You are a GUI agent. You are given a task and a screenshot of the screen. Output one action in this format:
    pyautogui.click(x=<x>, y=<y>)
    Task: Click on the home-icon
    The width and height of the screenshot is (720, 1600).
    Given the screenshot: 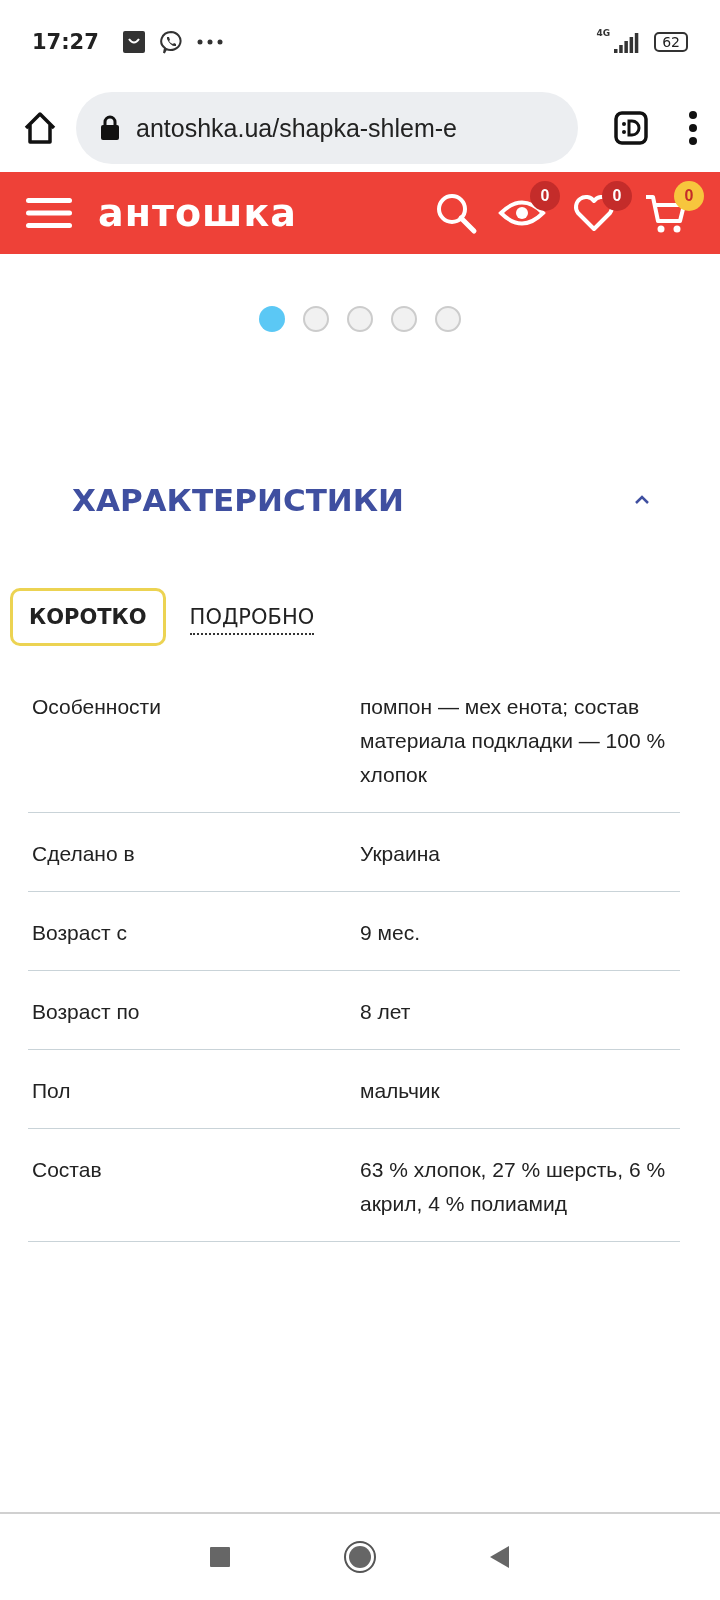 What is the action you would take?
    pyautogui.click(x=40, y=128)
    